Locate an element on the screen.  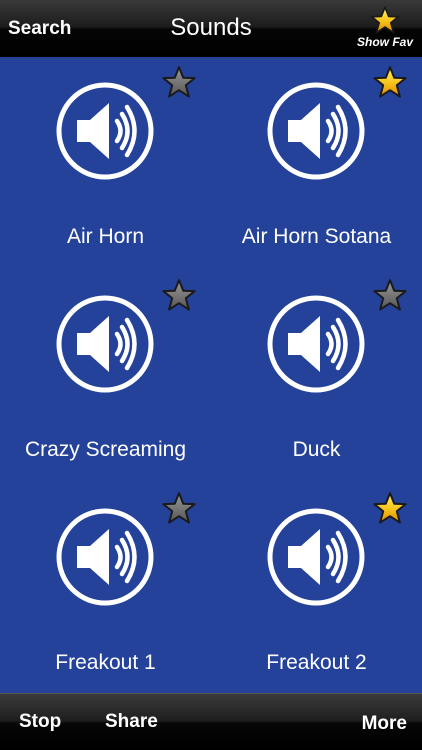
sound-item: Air Horn is located at coordinates (105, 163).